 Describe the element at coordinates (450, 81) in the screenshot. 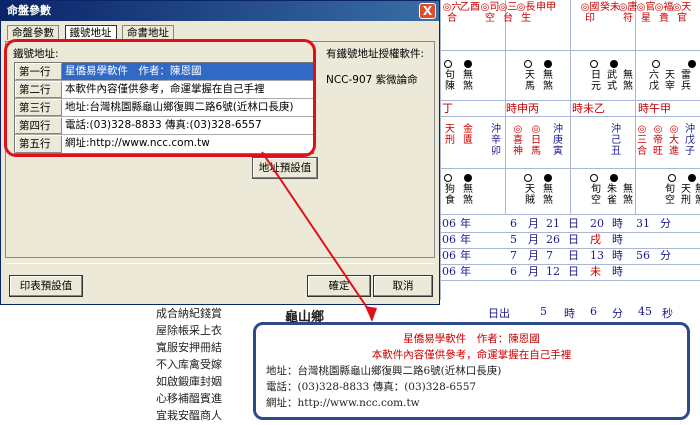

I see `star-label: 句陳` at that location.